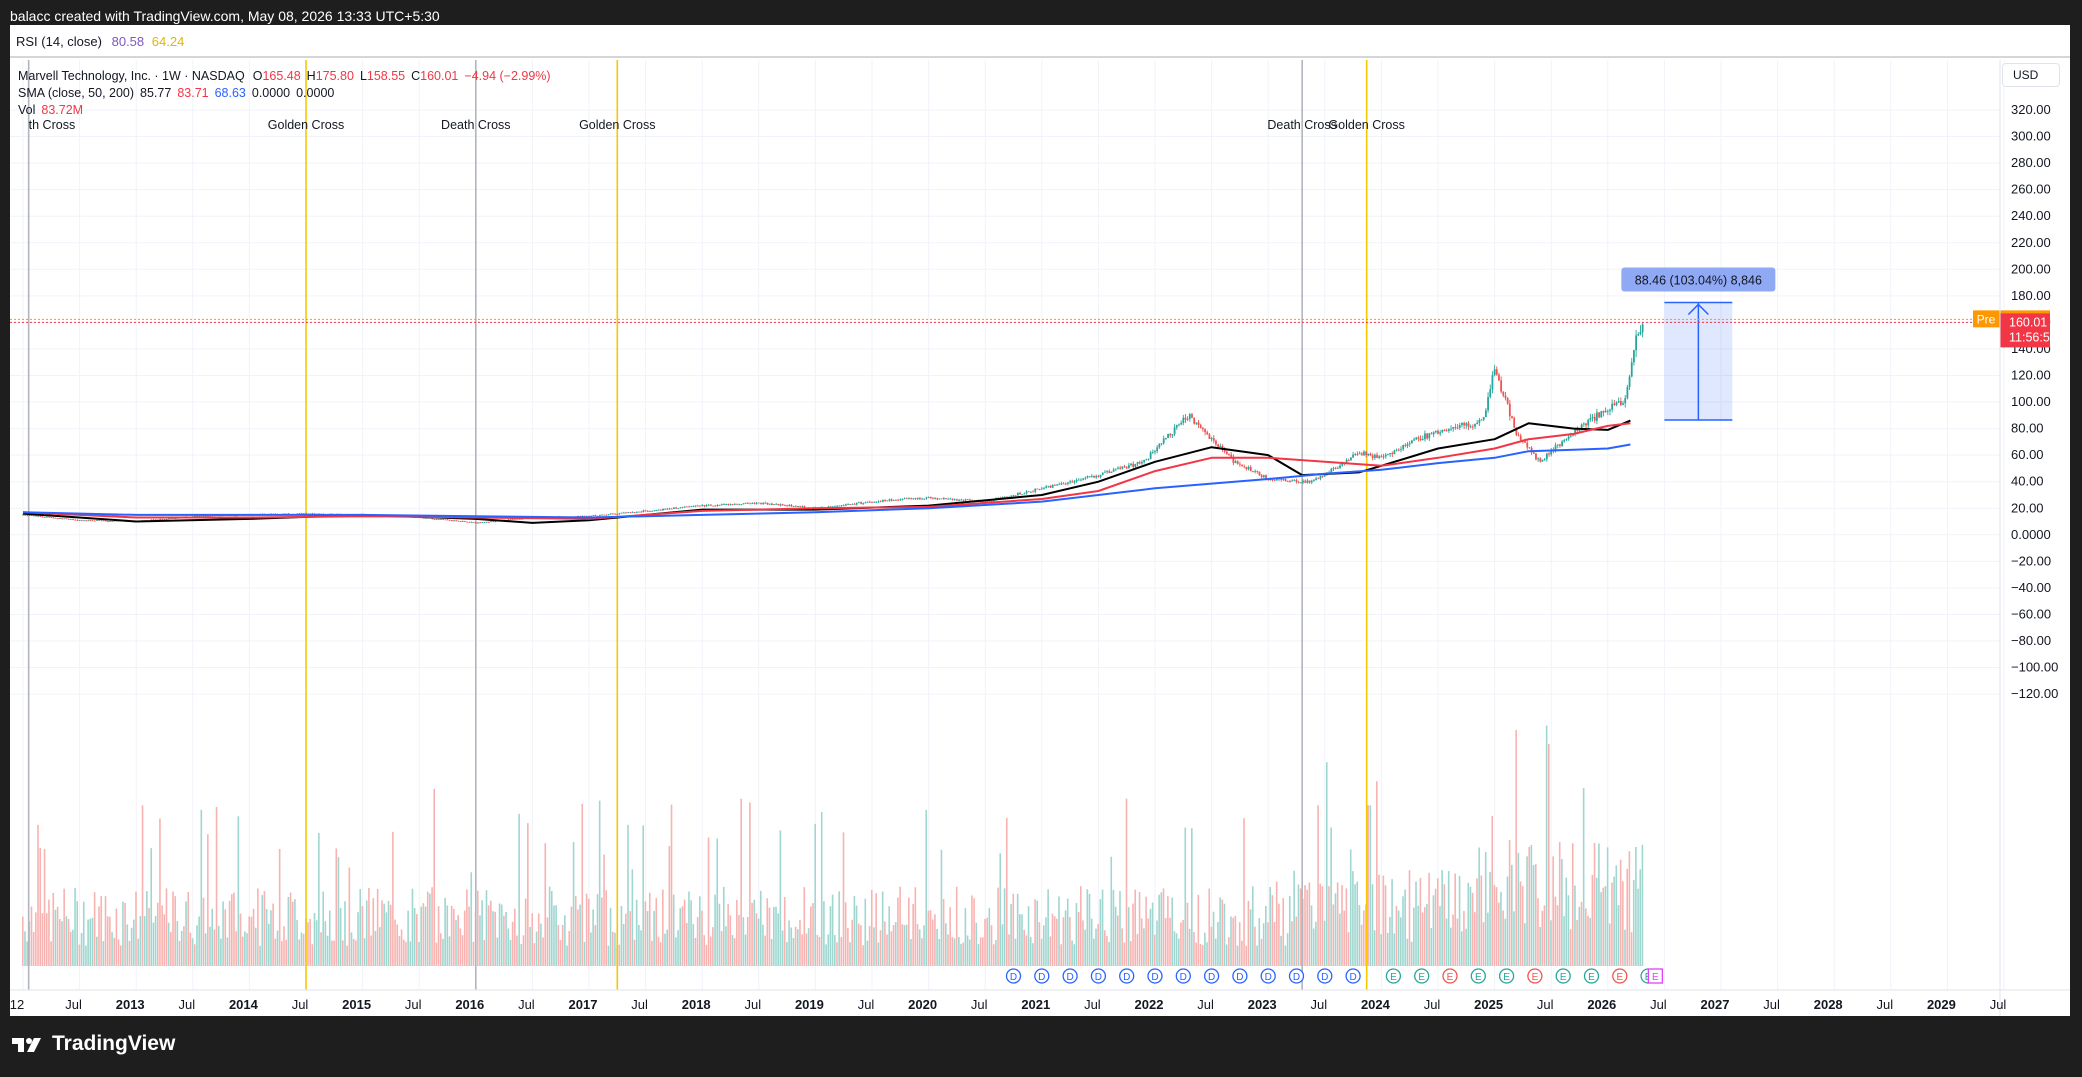 This screenshot has width=2082, height=1077. Describe the element at coordinates (76, 93) in the screenshot. I see `sma-label: SMA (close, 50, 200)` at that location.